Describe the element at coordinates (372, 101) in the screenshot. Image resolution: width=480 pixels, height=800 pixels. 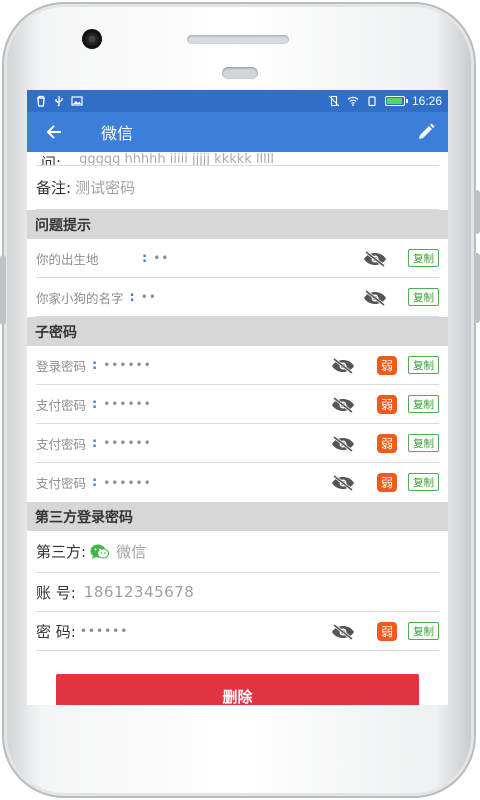
I see `sim-icon` at that location.